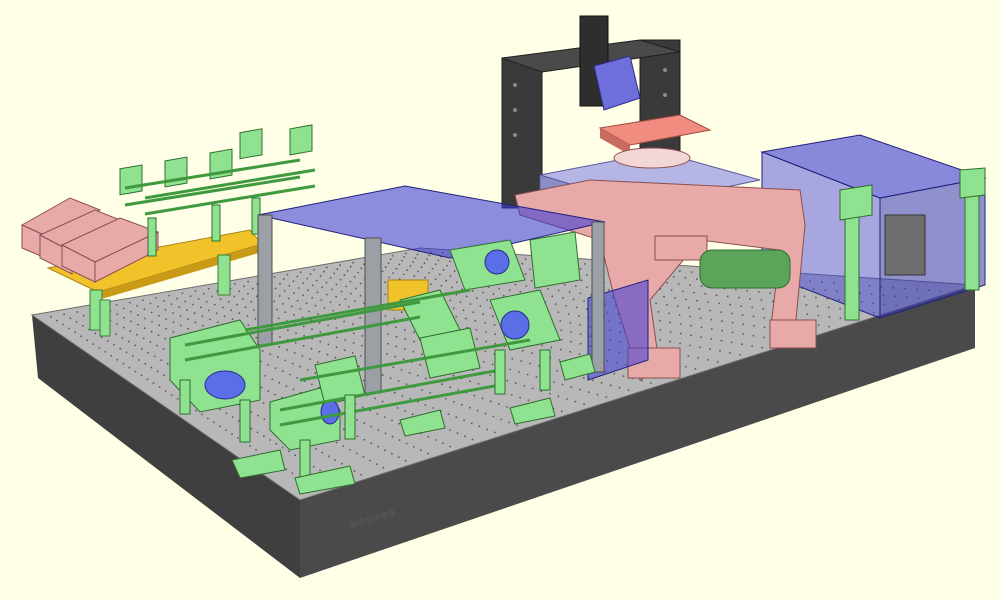 The width and height of the screenshot is (1000, 600). I want to click on cage-system-back-left, so click(217, 190).